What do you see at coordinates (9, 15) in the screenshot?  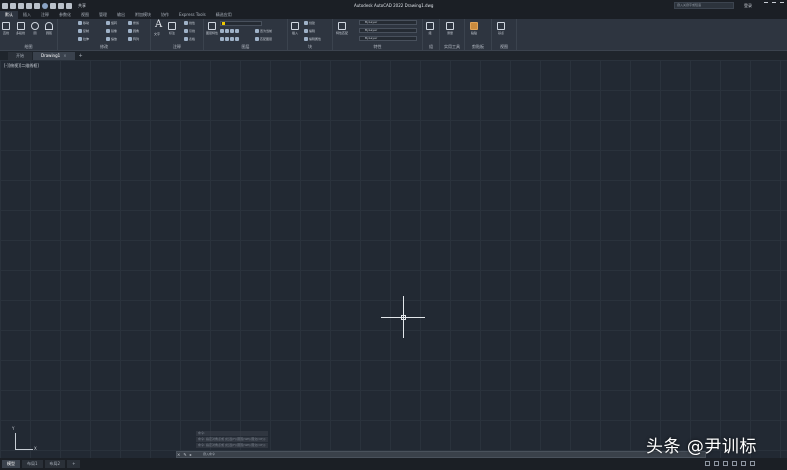 I see `tab-default: 默认` at bounding box center [9, 15].